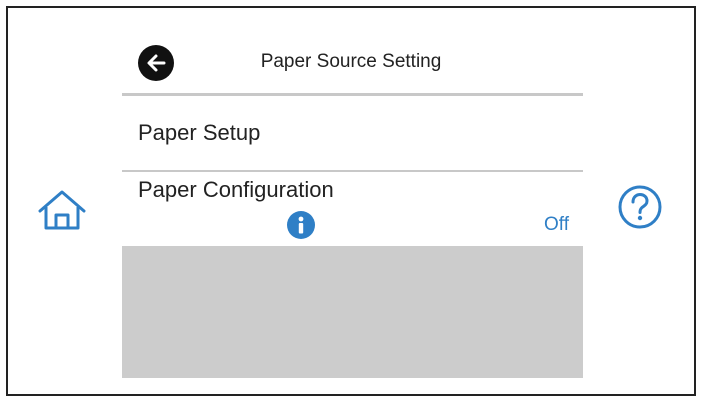 The height and width of the screenshot is (404, 704). I want to click on question-circle-icon, so click(640, 207).